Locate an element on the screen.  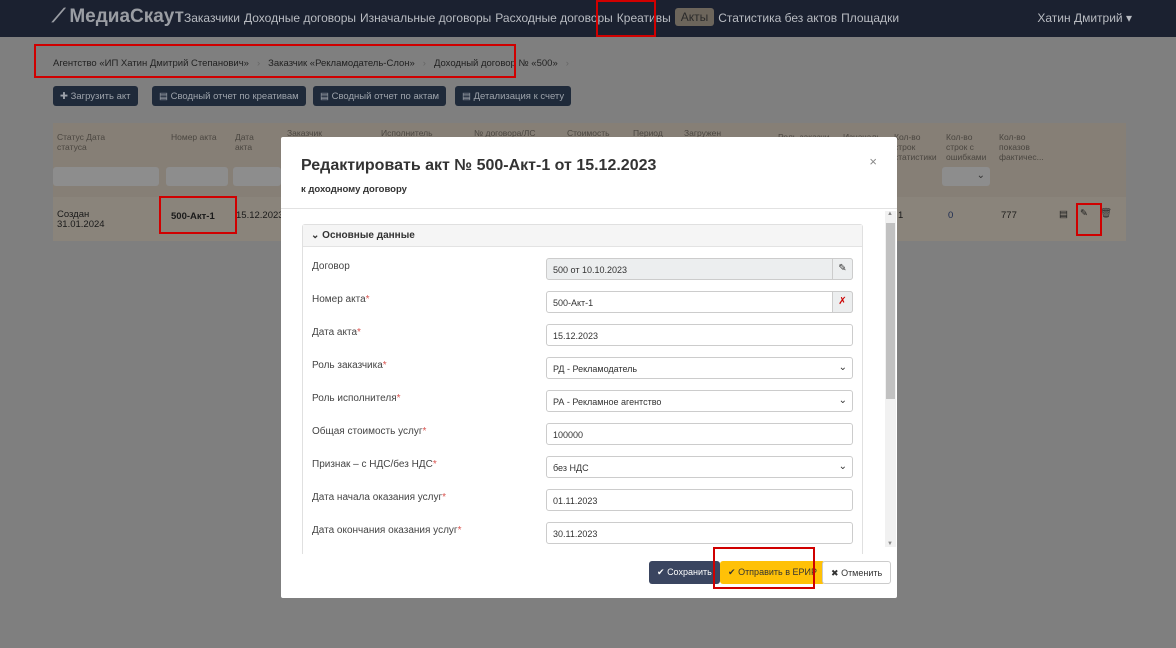
brand-logo: ⟋ МедиаСкаут is located at coordinates (118, 17).